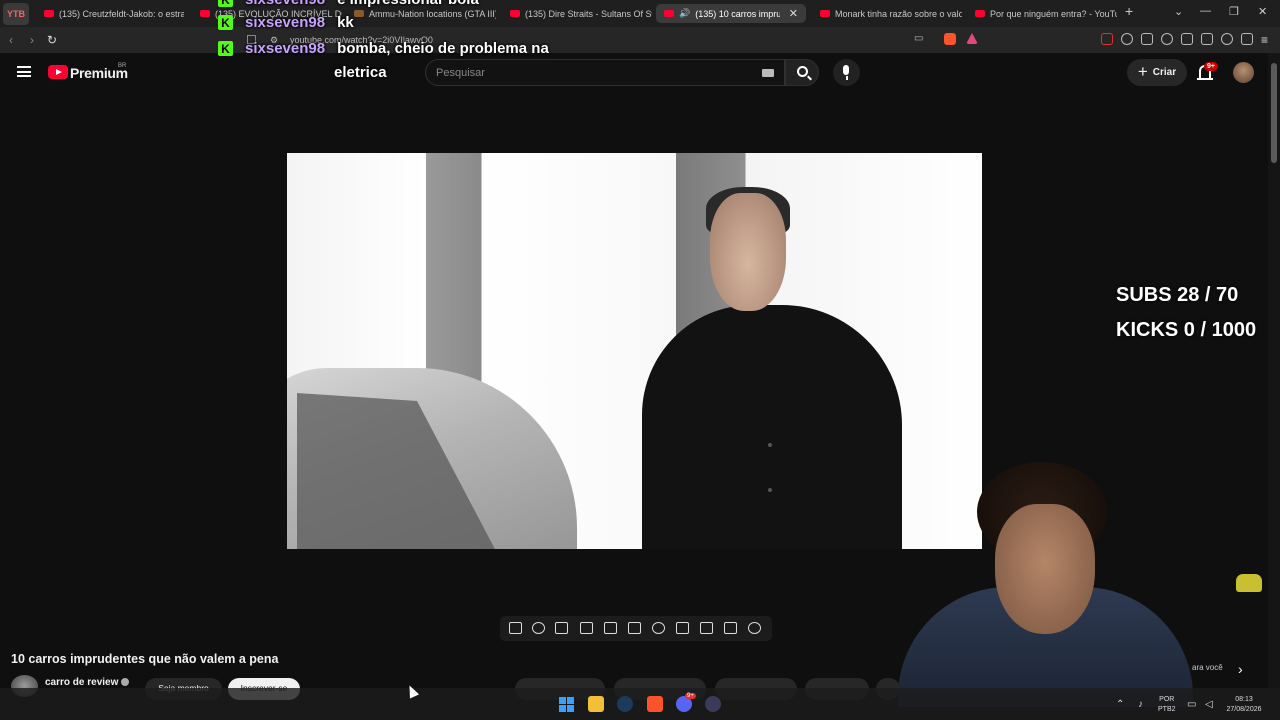 This screenshot has height=720, width=1280. I want to click on screenshot-camera-icon, so click(706, 628).